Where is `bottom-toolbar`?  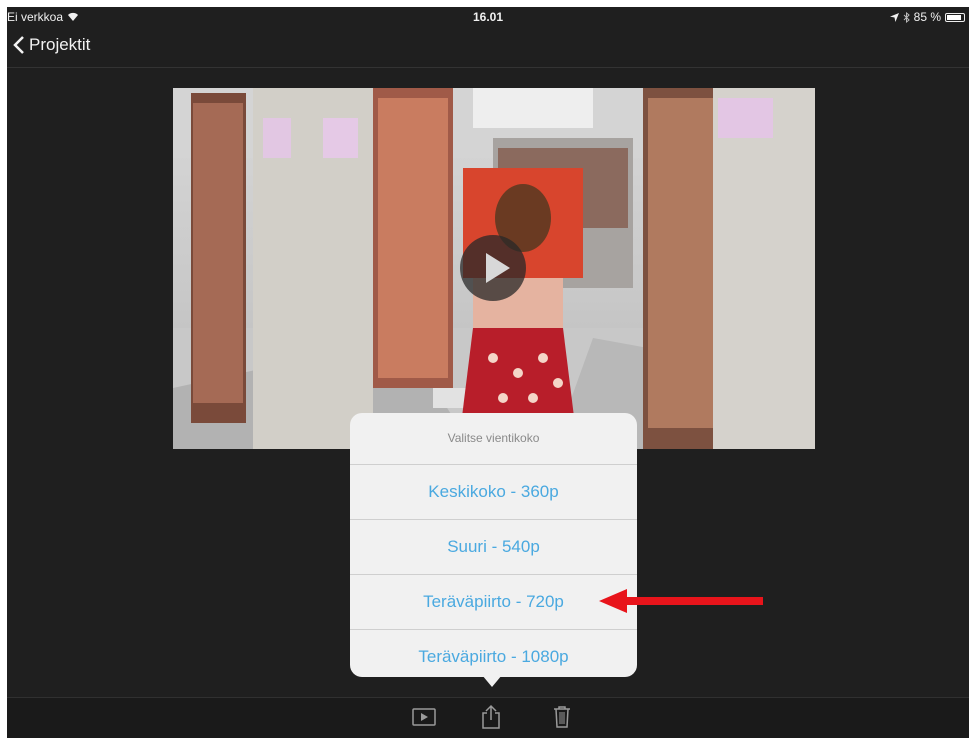
bottom-toolbar is located at coordinates (488, 717).